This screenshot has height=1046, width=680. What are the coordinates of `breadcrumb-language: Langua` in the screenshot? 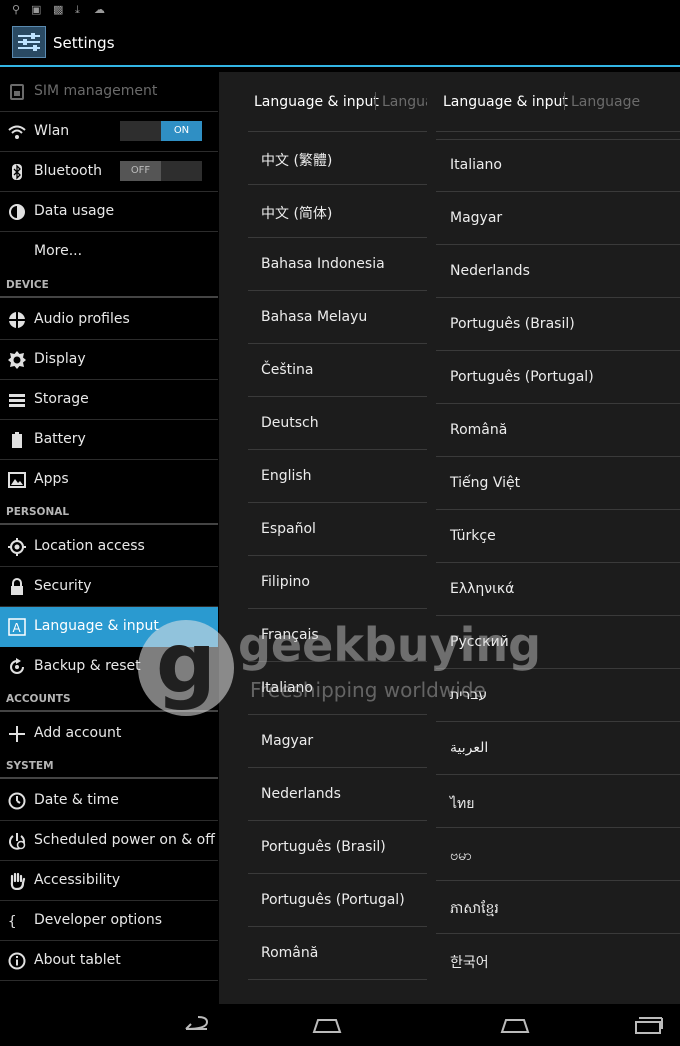 It's located at (404, 102).